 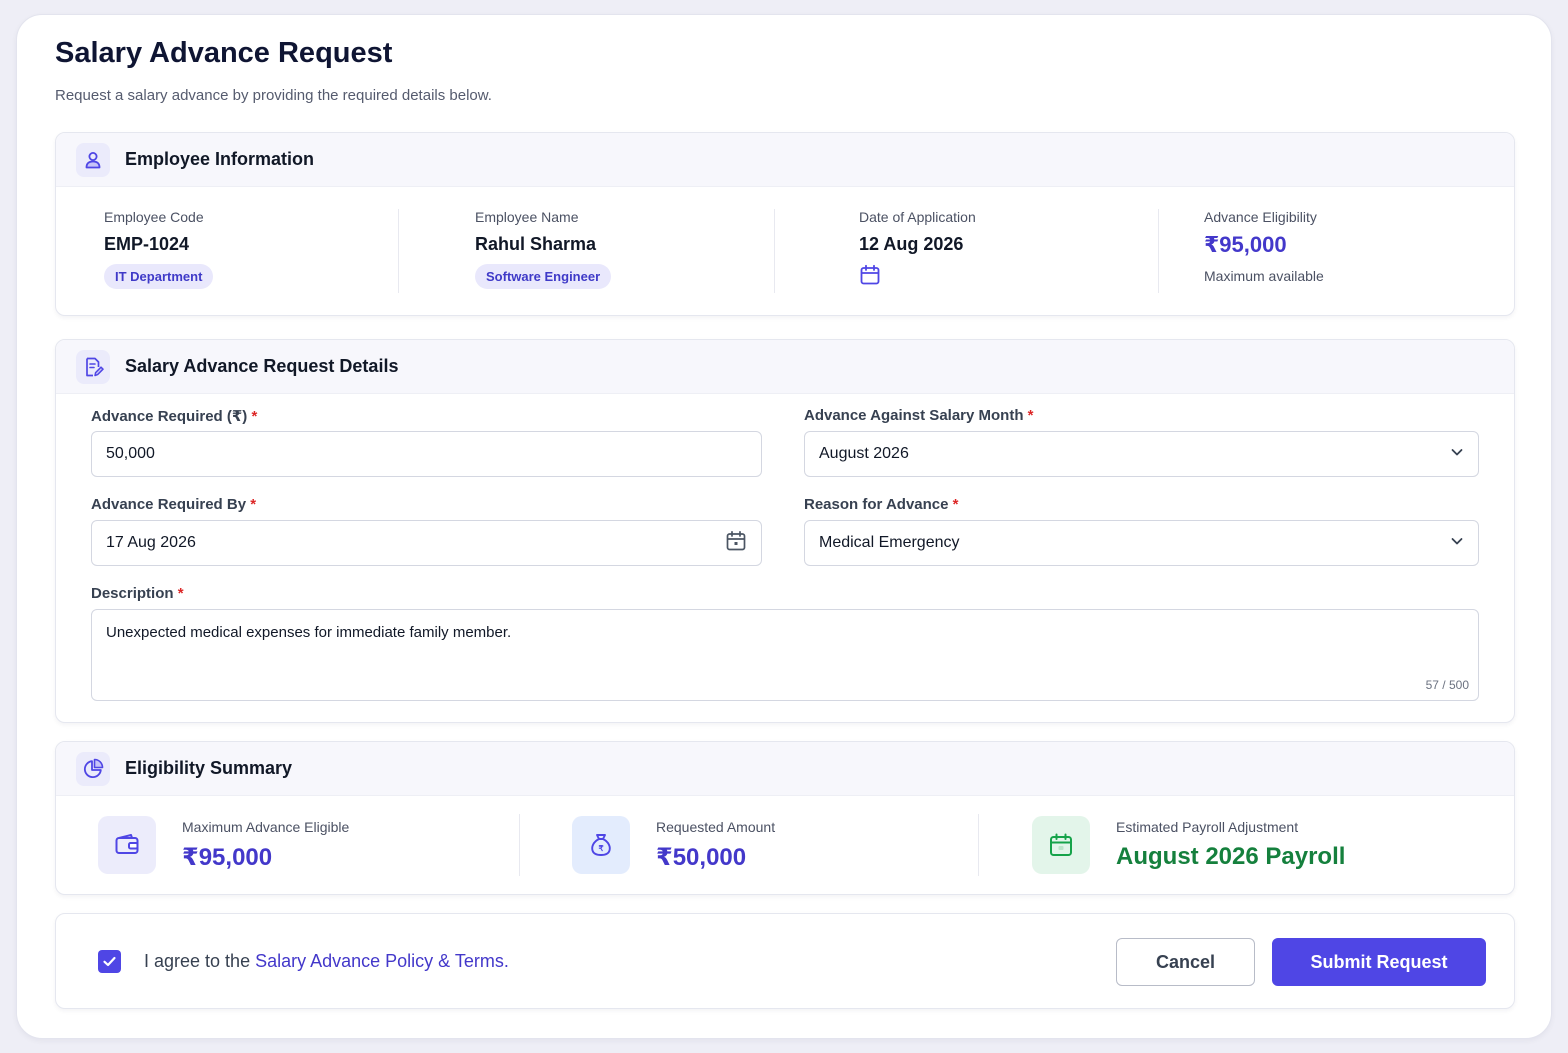 I want to click on application-date-block: Date of Application 12 Aug 2026, so click(x=917, y=250).